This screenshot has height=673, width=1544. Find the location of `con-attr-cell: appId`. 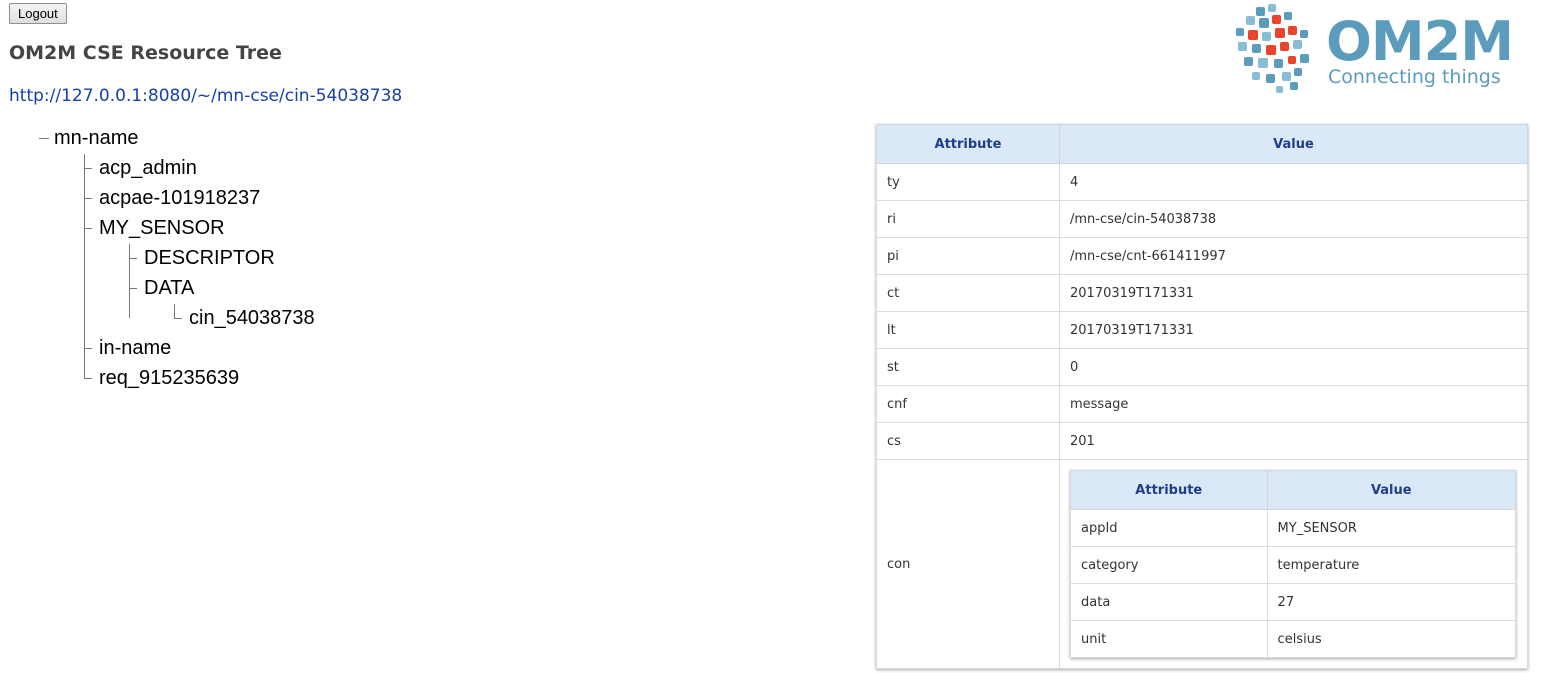

con-attr-cell: appId is located at coordinates (1169, 528).